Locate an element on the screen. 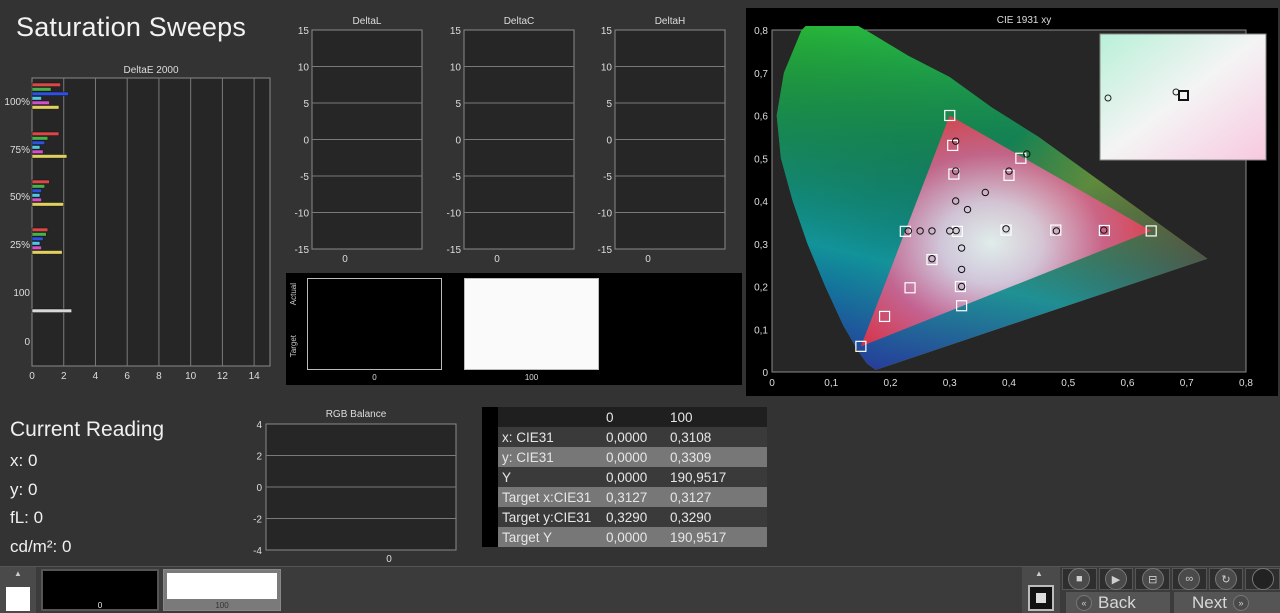 The image size is (1280, 613). rgb-xlabel: 0 is located at coordinates (389, 559).